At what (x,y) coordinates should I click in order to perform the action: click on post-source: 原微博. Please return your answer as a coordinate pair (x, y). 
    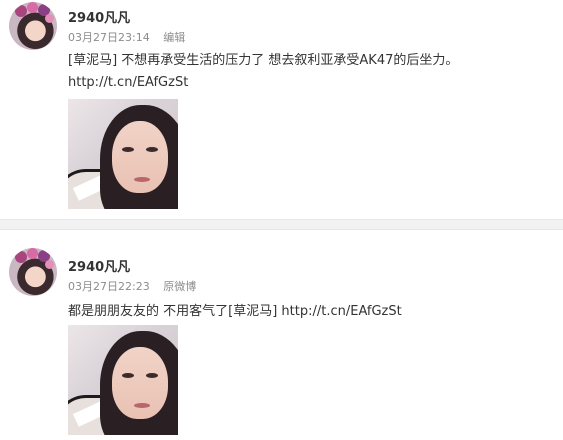
    Looking at the image, I should click on (179, 286).